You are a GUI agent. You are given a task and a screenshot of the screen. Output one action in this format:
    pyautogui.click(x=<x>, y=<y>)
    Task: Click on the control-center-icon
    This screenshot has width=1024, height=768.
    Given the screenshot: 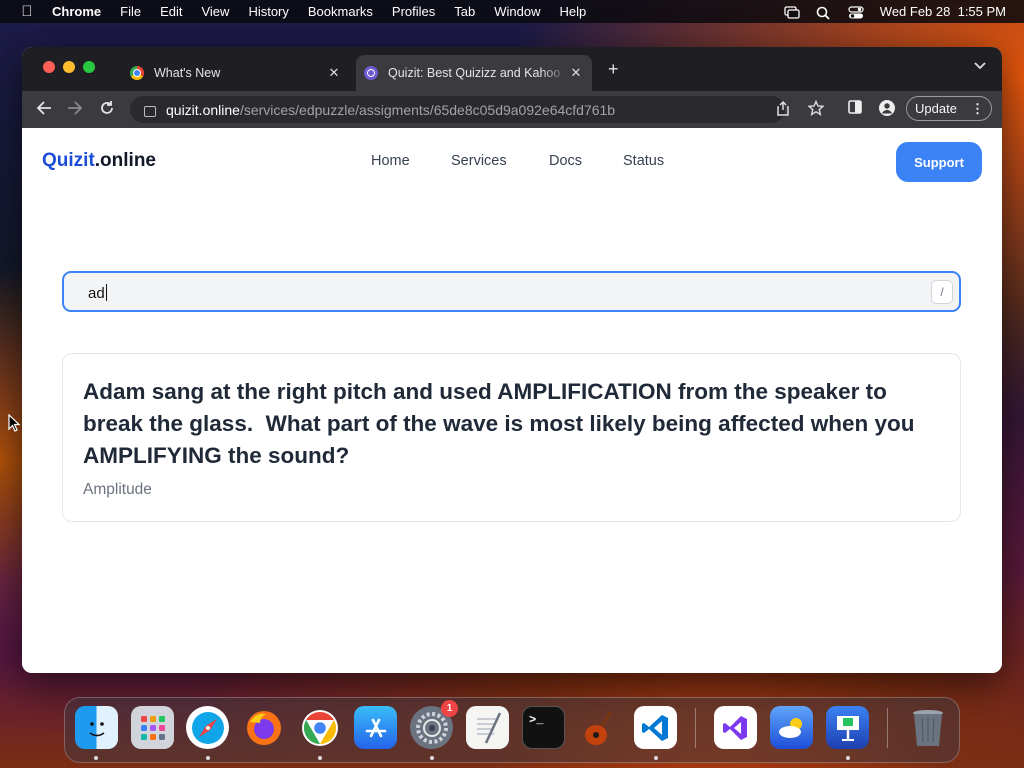 What is the action you would take?
    pyautogui.click(x=856, y=11)
    